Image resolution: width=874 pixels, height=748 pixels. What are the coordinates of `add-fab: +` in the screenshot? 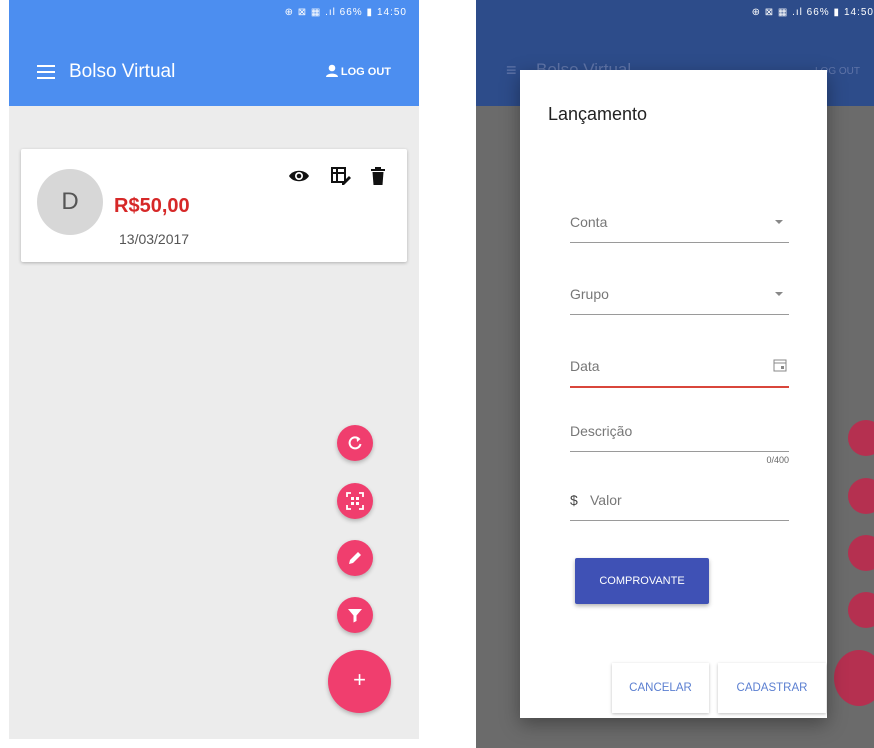 It's located at (359, 681).